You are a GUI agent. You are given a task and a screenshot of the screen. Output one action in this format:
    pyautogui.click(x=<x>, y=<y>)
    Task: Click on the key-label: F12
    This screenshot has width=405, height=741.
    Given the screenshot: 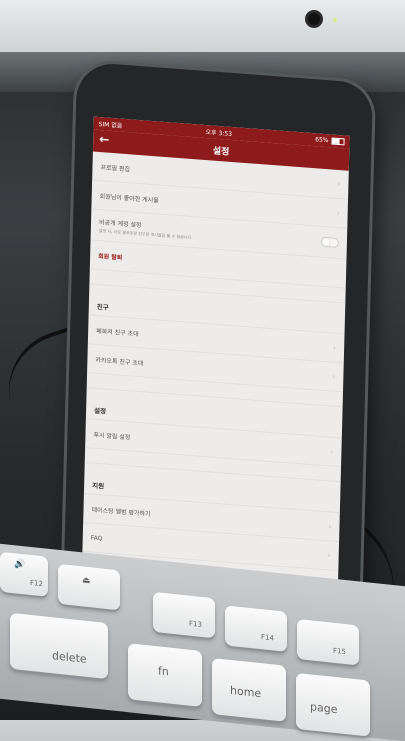 What is the action you would take?
    pyautogui.click(x=36, y=583)
    